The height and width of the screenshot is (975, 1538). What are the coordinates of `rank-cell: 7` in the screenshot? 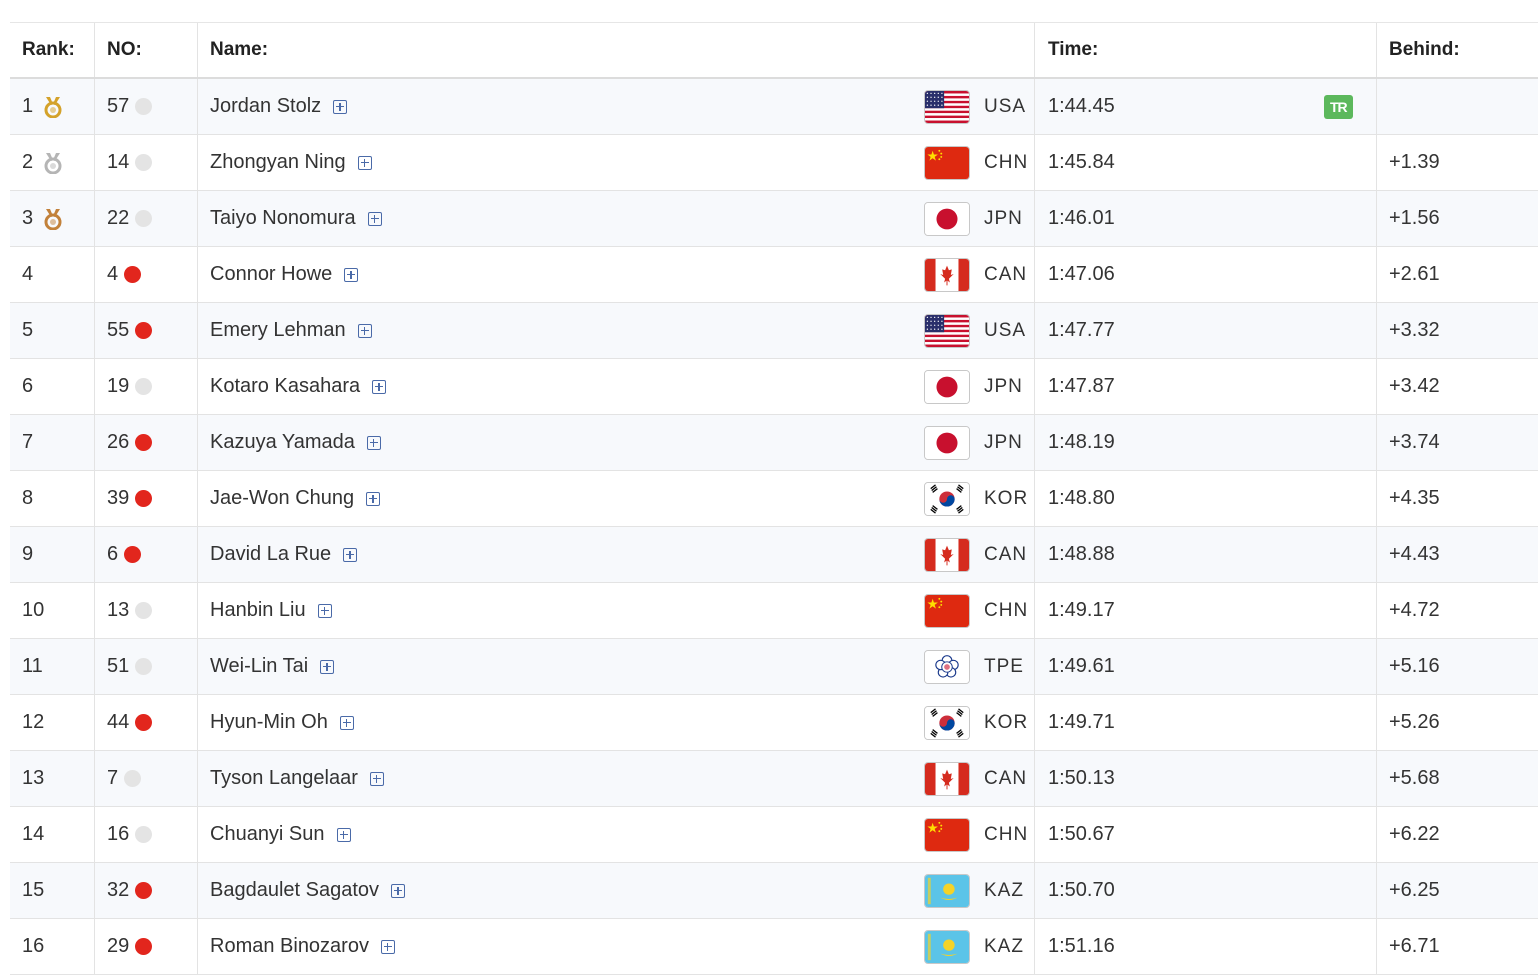 It's located at (62, 442).